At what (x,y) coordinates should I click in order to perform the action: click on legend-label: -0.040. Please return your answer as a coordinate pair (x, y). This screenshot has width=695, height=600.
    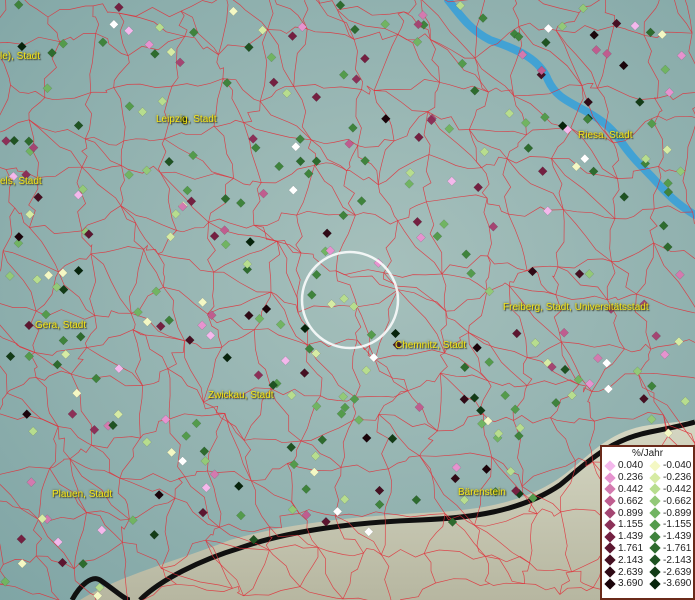
    Looking at the image, I should click on (677, 466).